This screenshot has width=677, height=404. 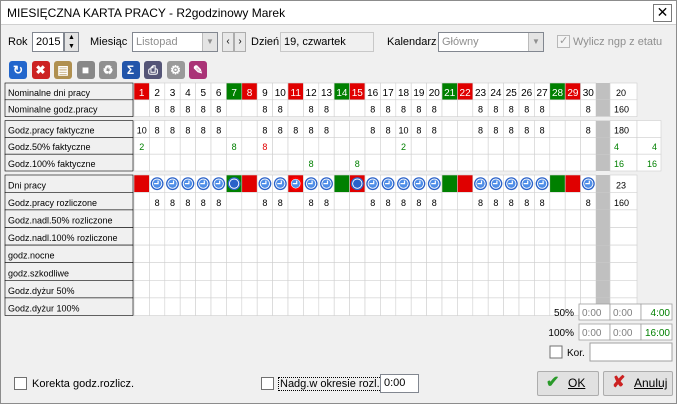 I want to click on close-button: ✕, so click(x=662, y=13).